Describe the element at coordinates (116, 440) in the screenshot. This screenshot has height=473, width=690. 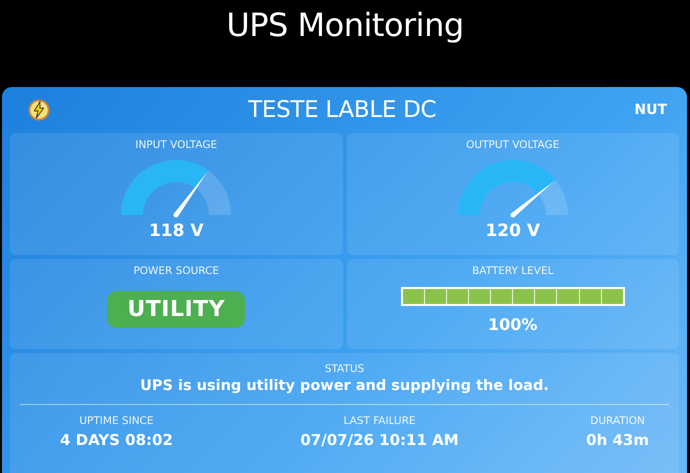
I see `stat-value: 4 DAYS 08:02` at that location.